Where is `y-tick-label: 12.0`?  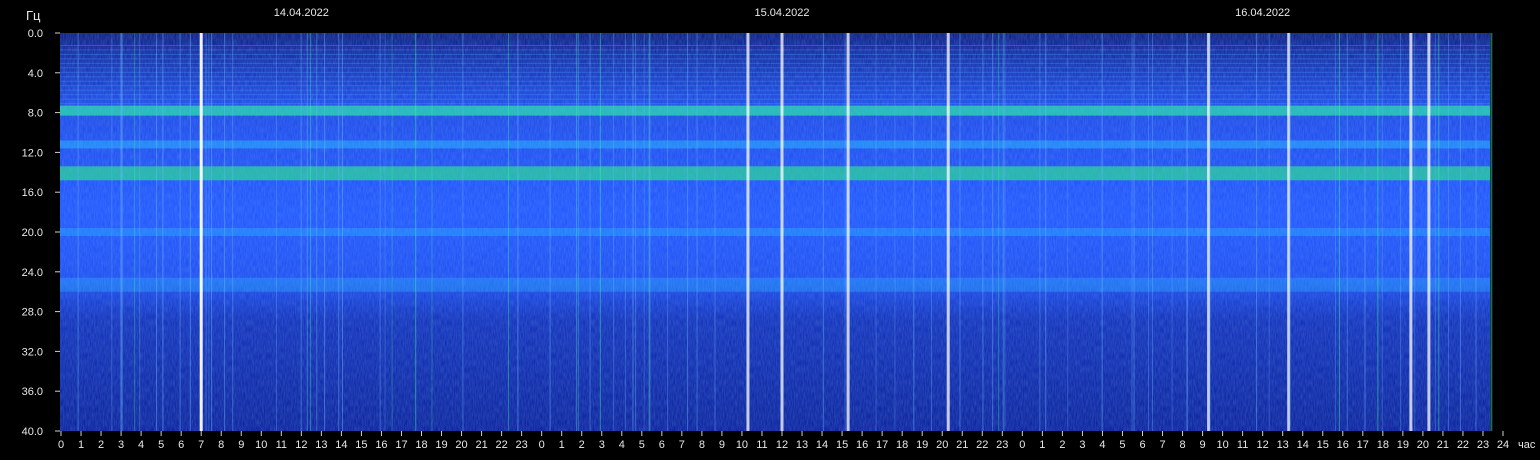 y-tick-label: 12.0 is located at coordinates (32, 153).